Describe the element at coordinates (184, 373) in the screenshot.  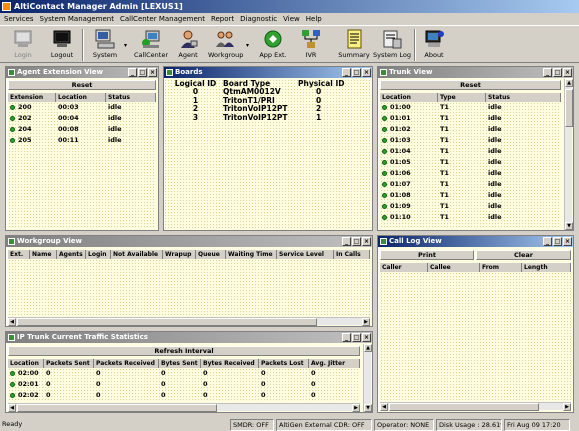
I see `table-row: 02:00 0 0 0 0 0 0` at that location.